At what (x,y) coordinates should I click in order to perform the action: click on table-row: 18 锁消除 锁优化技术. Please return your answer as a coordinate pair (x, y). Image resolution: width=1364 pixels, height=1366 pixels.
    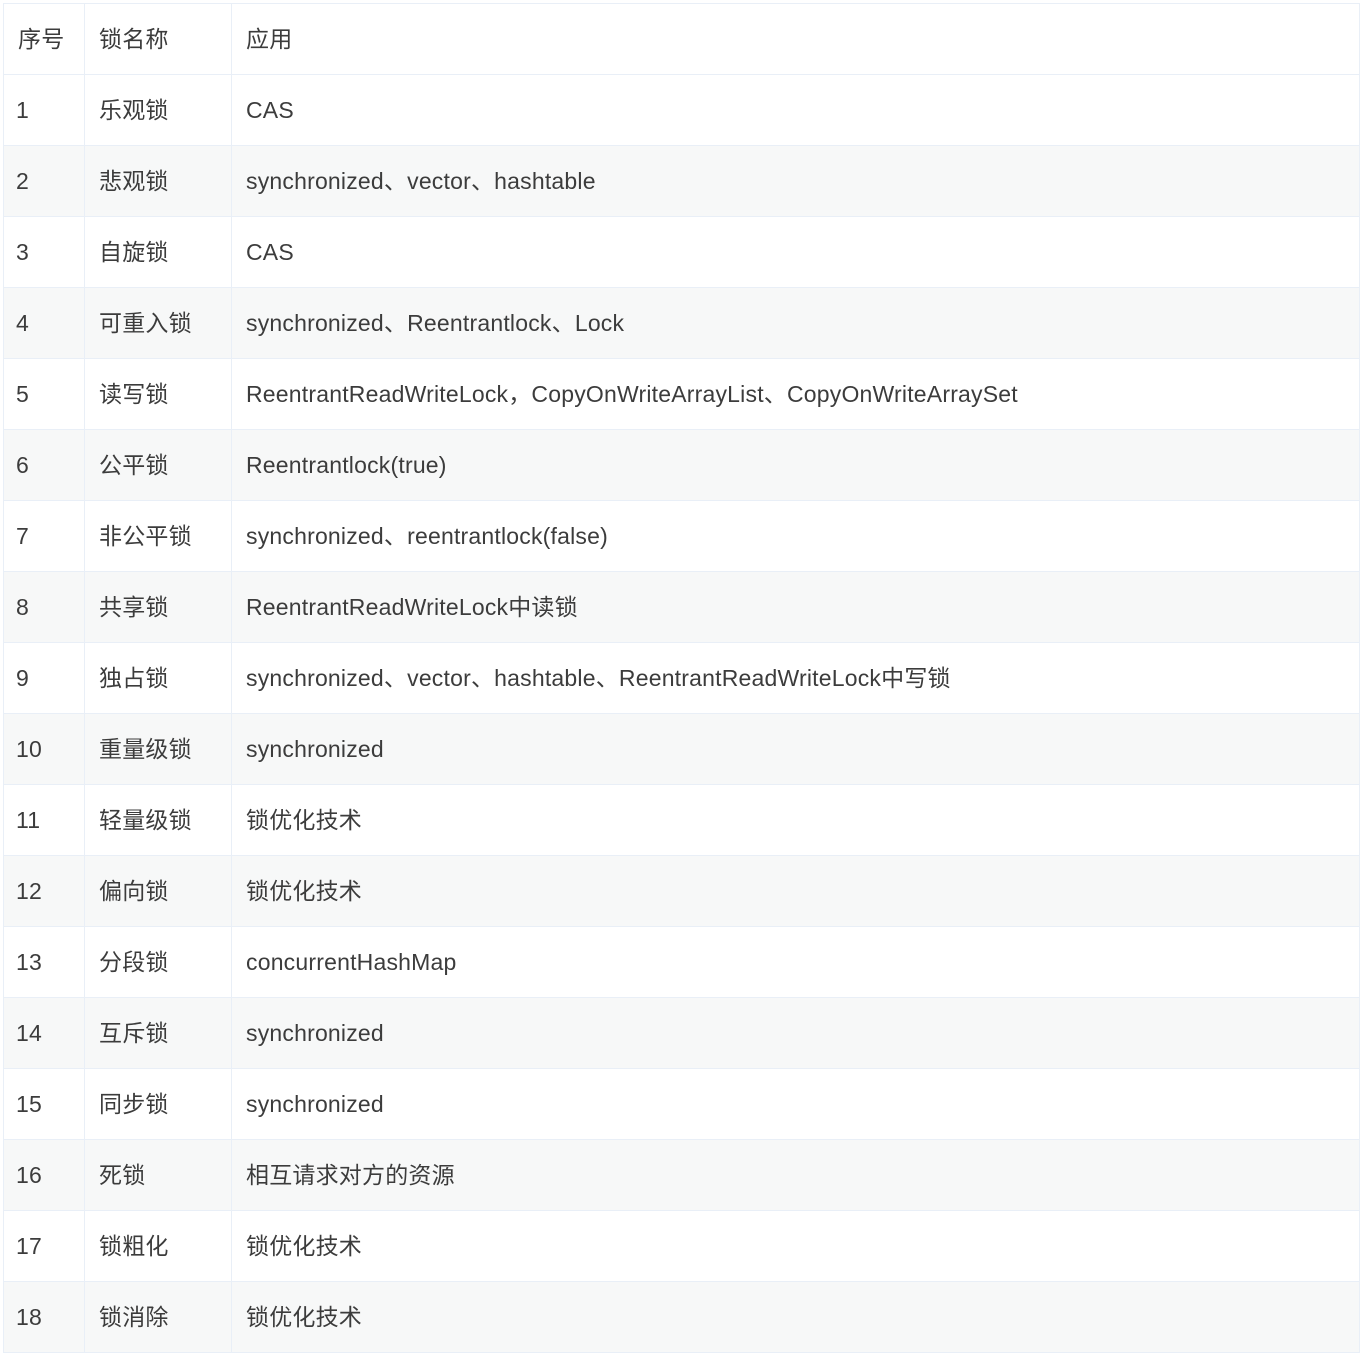
    Looking at the image, I should click on (681, 1317).